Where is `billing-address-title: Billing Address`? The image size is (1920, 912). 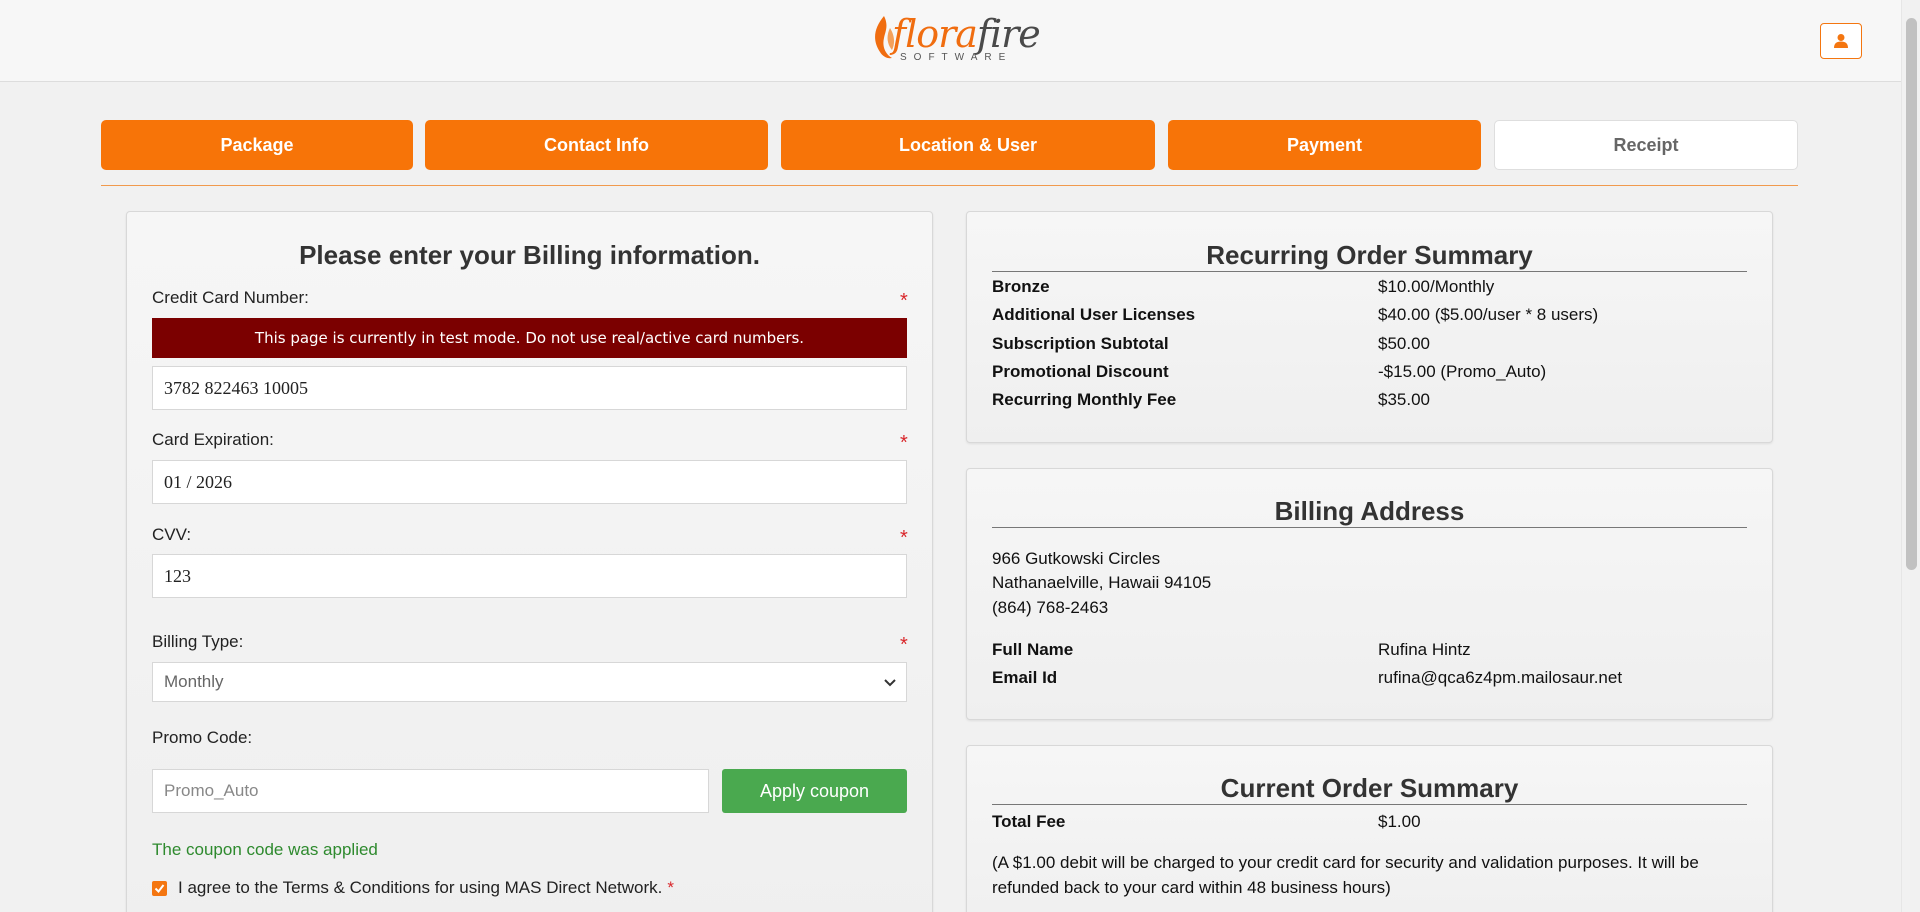
billing-address-title: Billing Address is located at coordinates (1369, 512).